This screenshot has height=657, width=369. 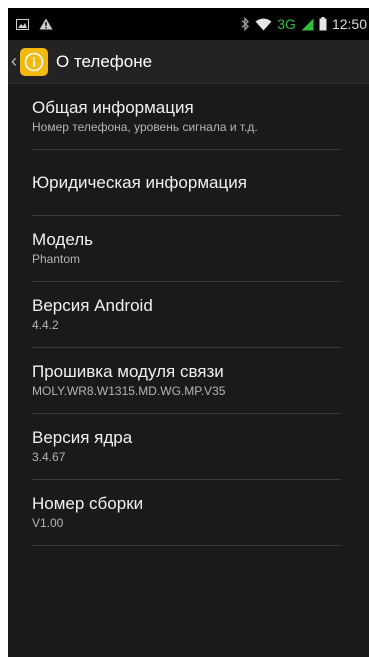 I want to click on list-item-title: Общая информация, so click(x=113, y=107).